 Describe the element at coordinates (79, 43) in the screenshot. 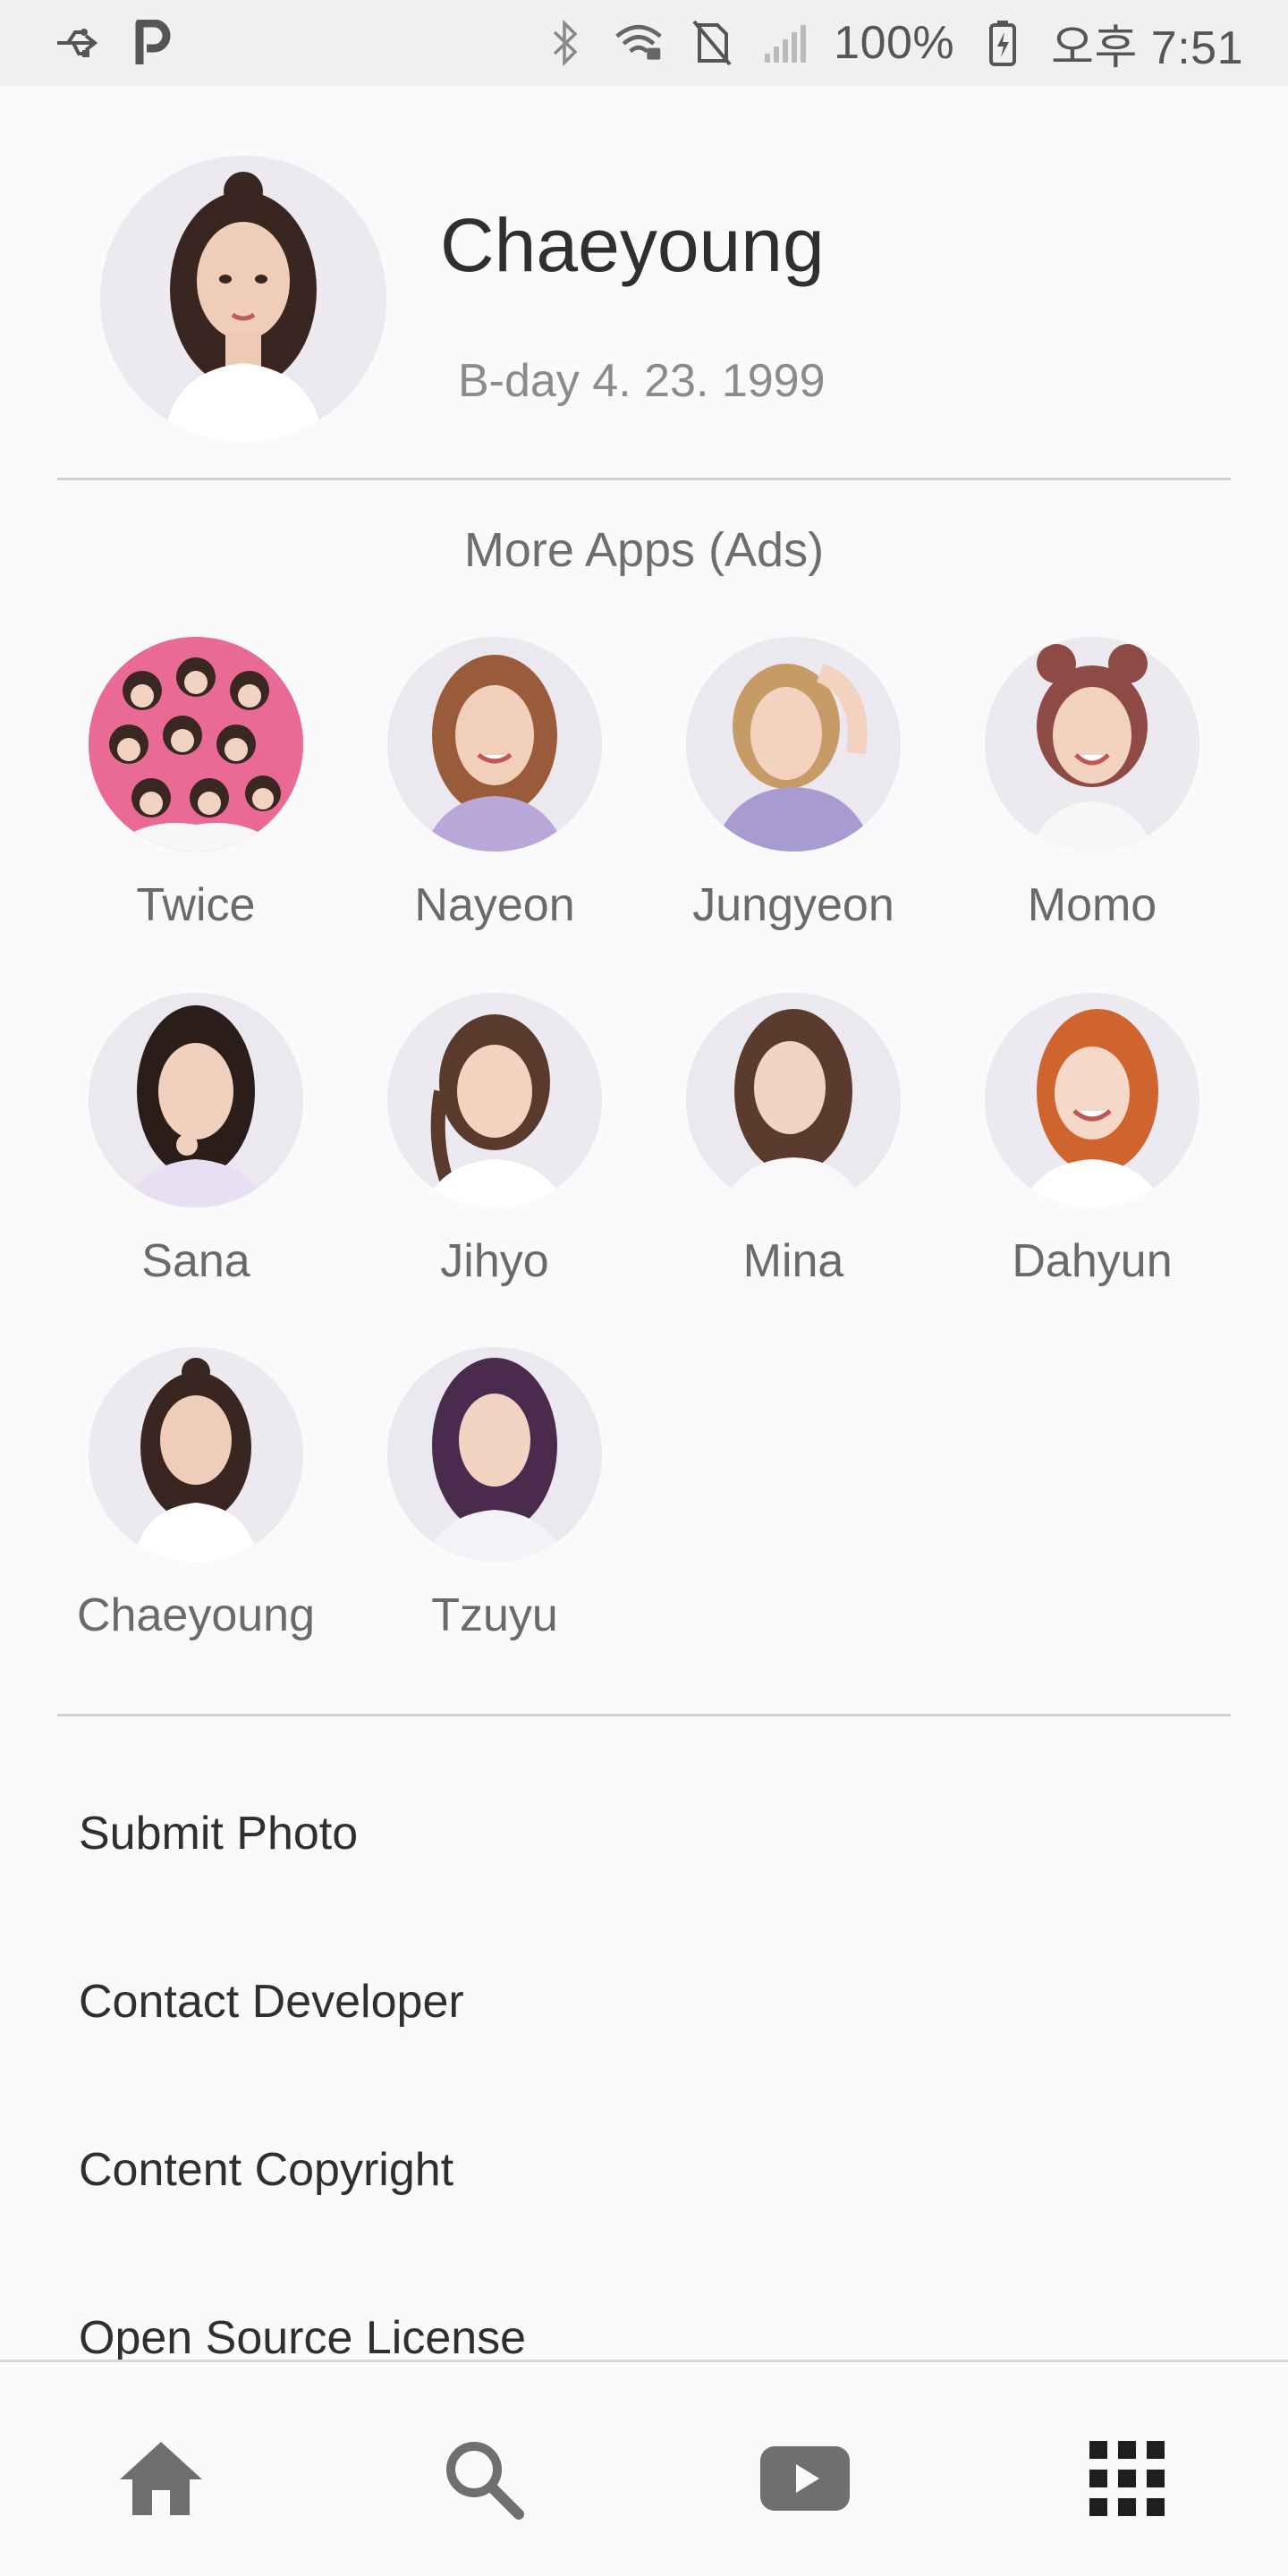

I see `usb-icon` at that location.